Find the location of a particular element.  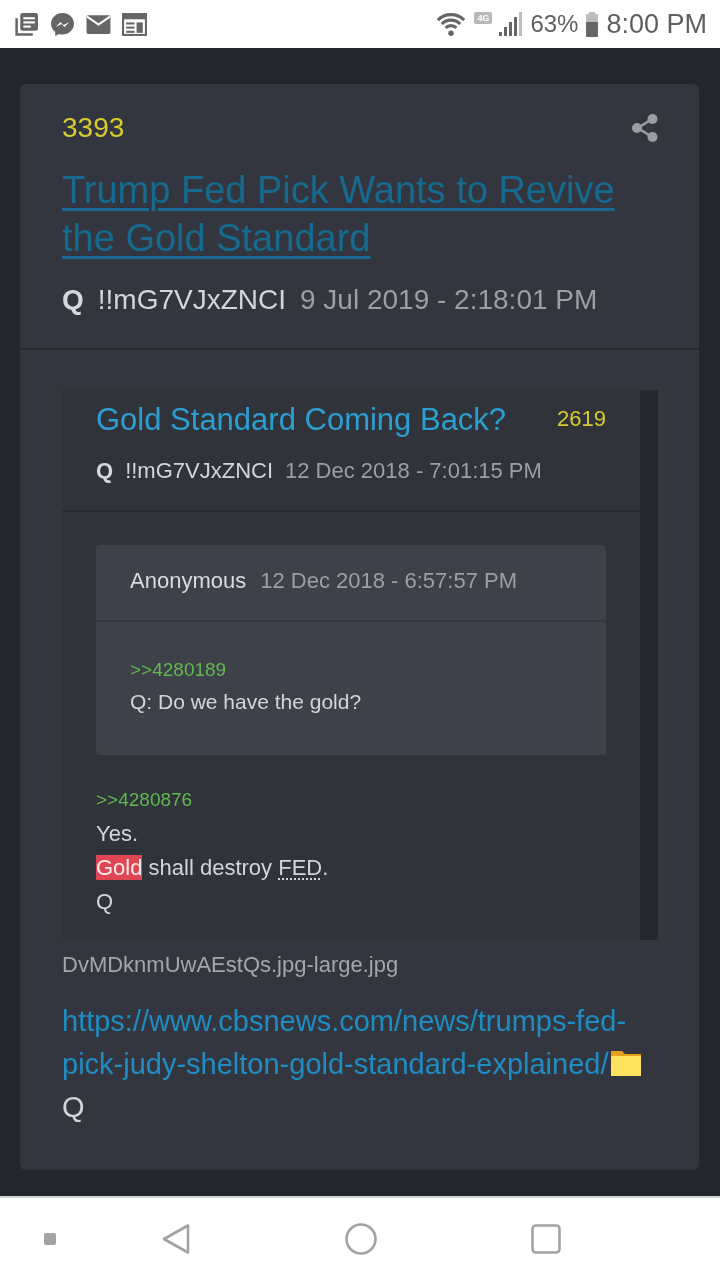

post-timestamp: 9 Jul 2019 - 2:18:01 PM is located at coordinates (449, 300).